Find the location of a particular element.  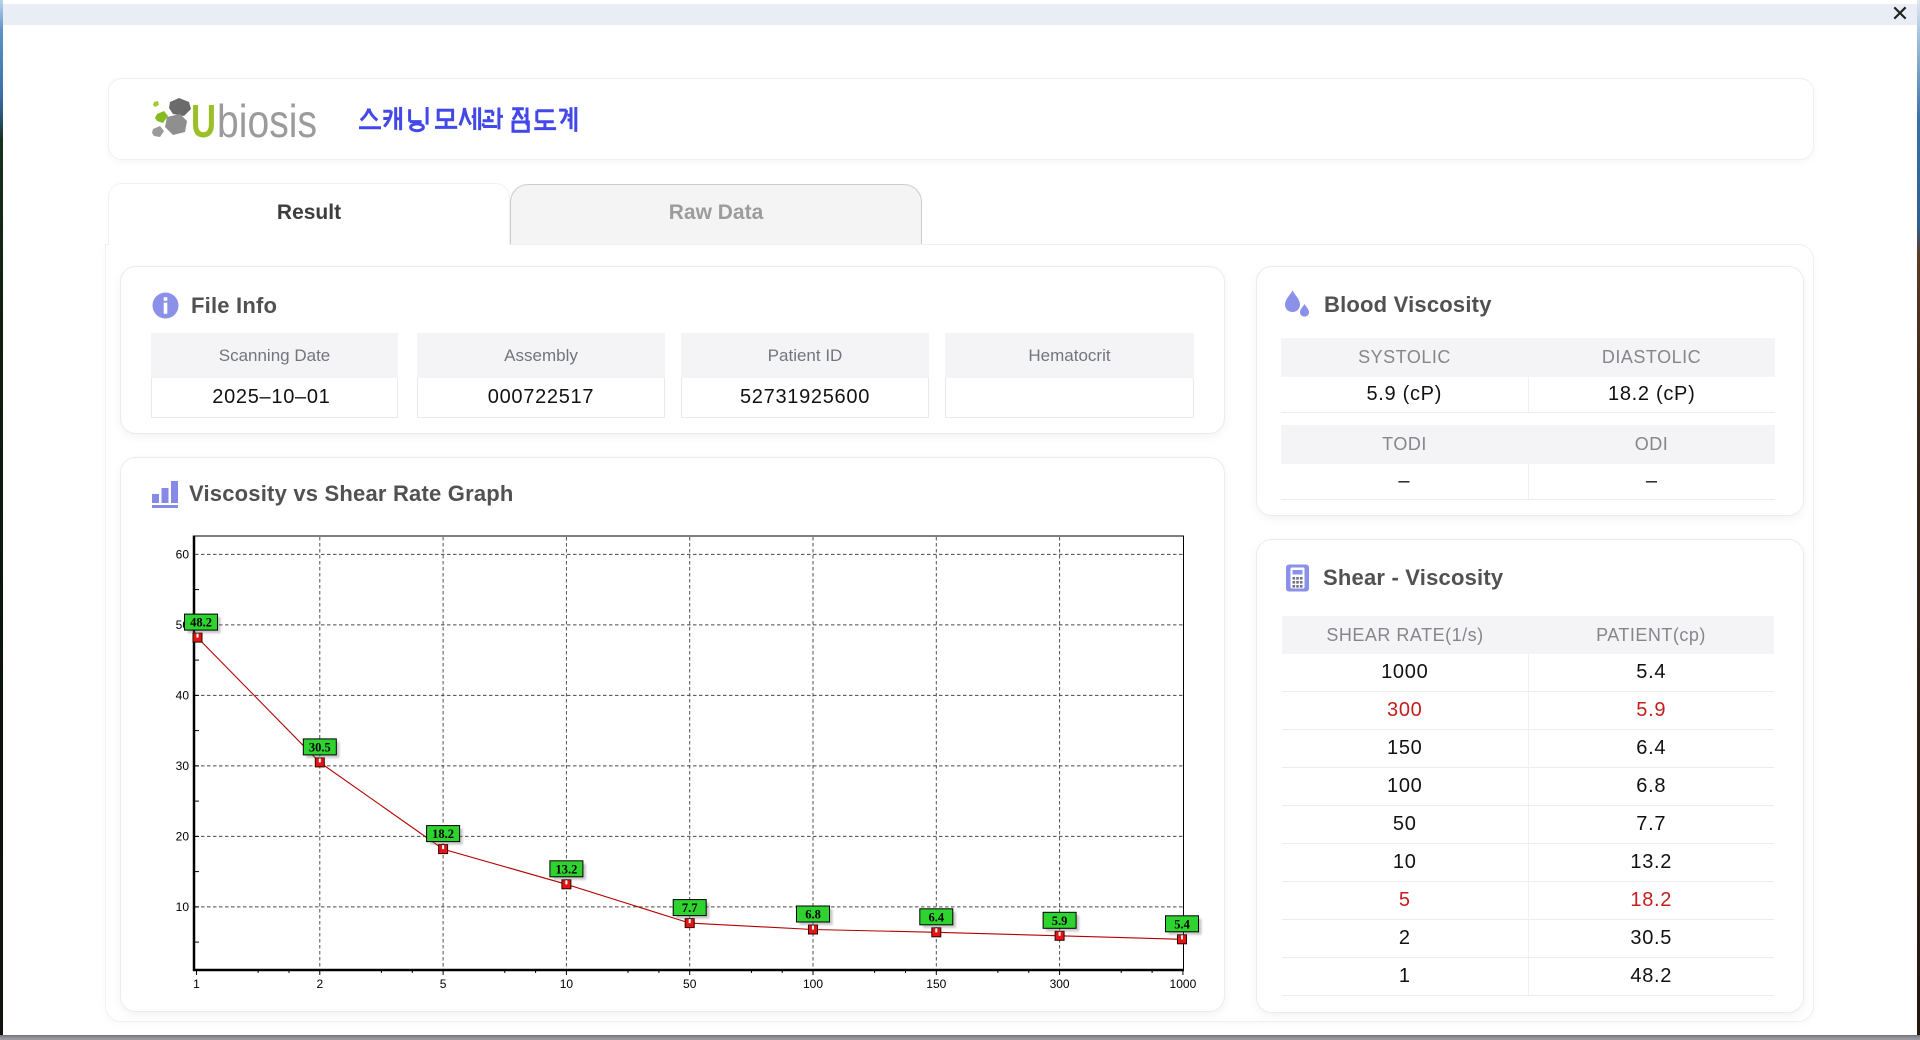

svg-text: 100 is located at coordinates (813, 984).